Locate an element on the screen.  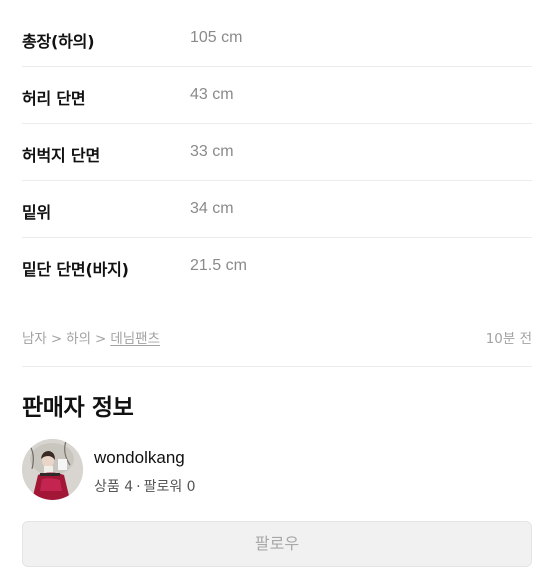
seller-avatar is located at coordinates (52, 469).